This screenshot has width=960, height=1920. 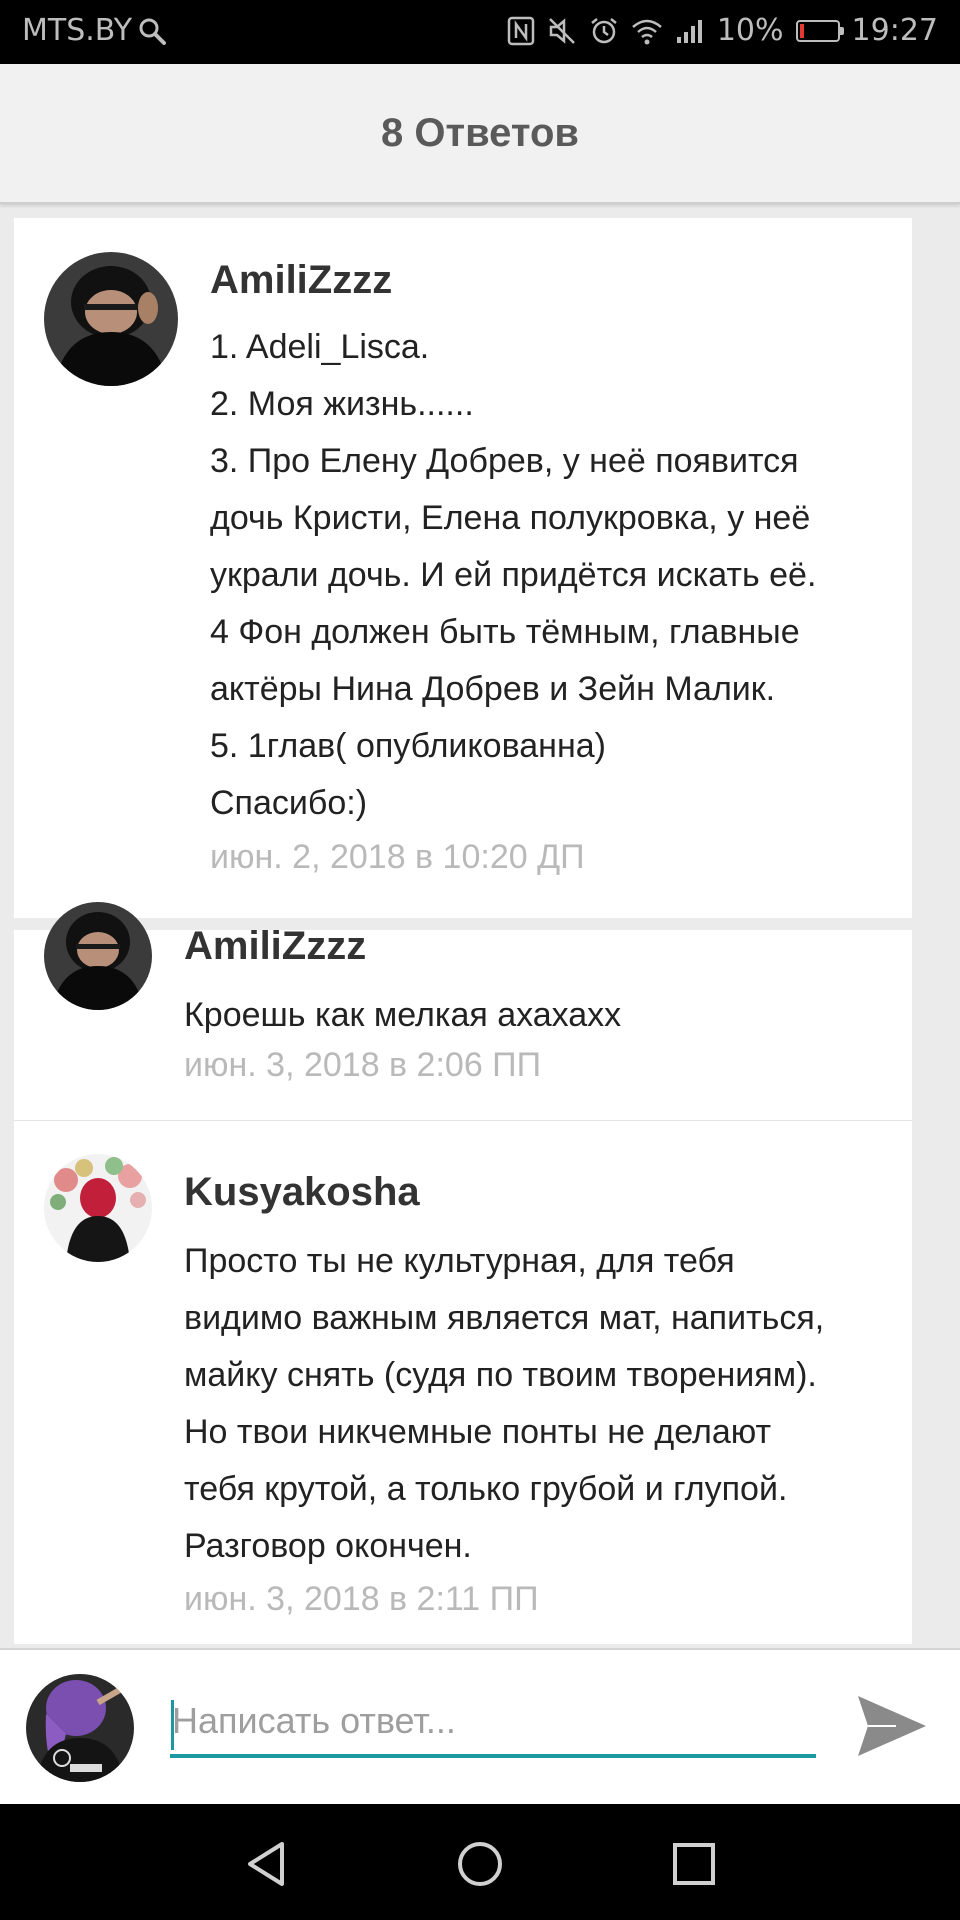 What do you see at coordinates (647, 31) in the screenshot?
I see `wifi-icon` at bounding box center [647, 31].